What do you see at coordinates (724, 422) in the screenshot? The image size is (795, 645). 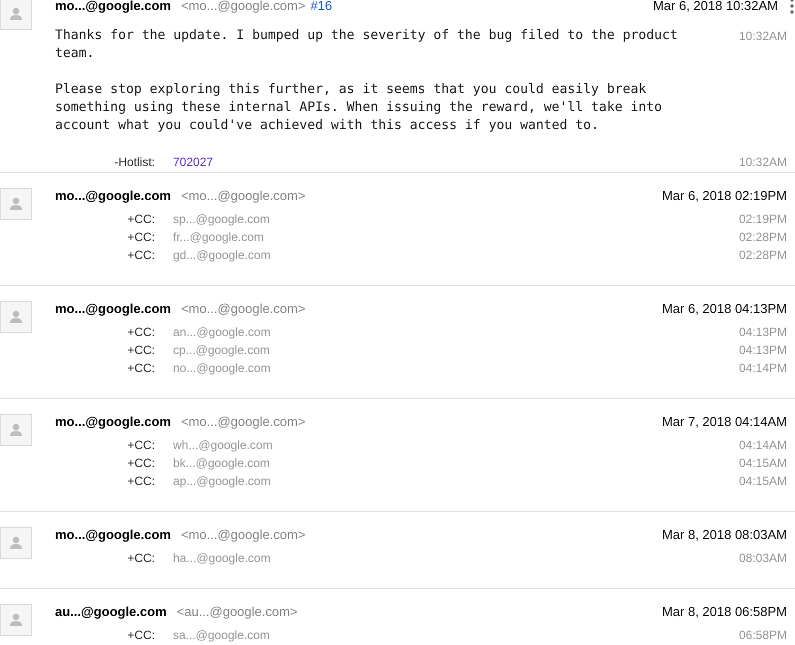 I see `comment-date: Mar 7, 2018 04:14AM` at bounding box center [724, 422].